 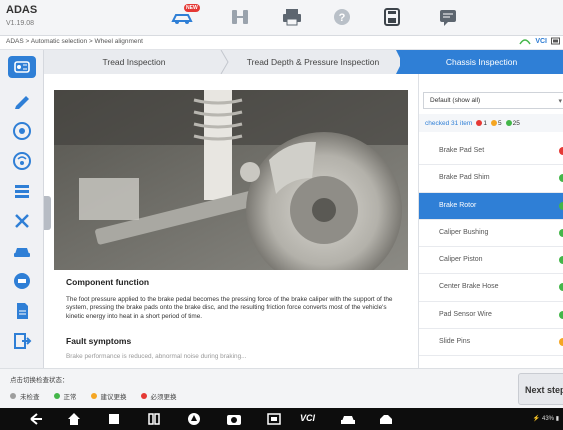 I want to click on system-status: ⚡ 43% ▮, so click(x=545, y=419).